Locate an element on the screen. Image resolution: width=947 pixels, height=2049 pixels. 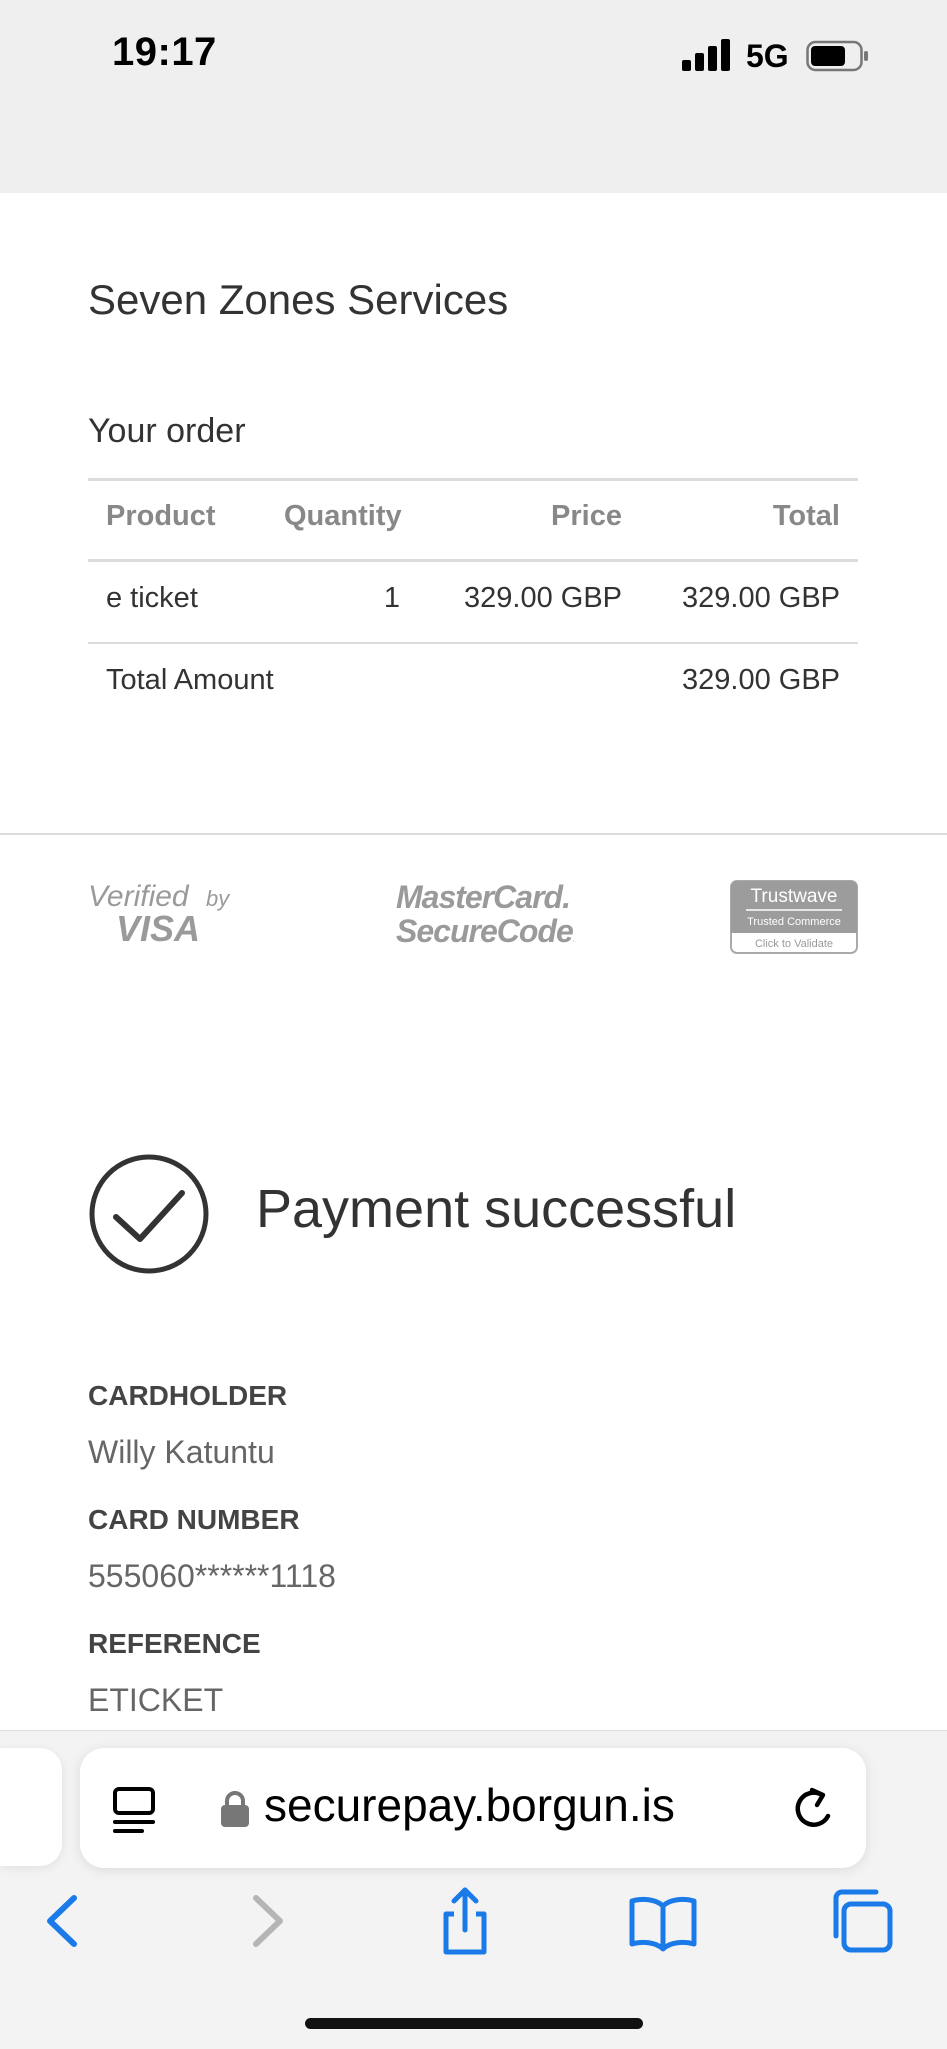
cell-product: e ticket is located at coordinates (152, 598).